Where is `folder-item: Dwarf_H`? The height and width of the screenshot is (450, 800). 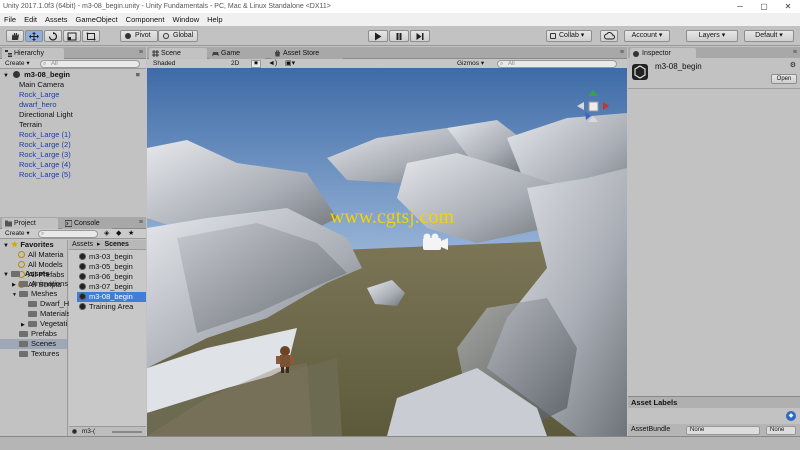 folder-item: Dwarf_H is located at coordinates (35, 304).